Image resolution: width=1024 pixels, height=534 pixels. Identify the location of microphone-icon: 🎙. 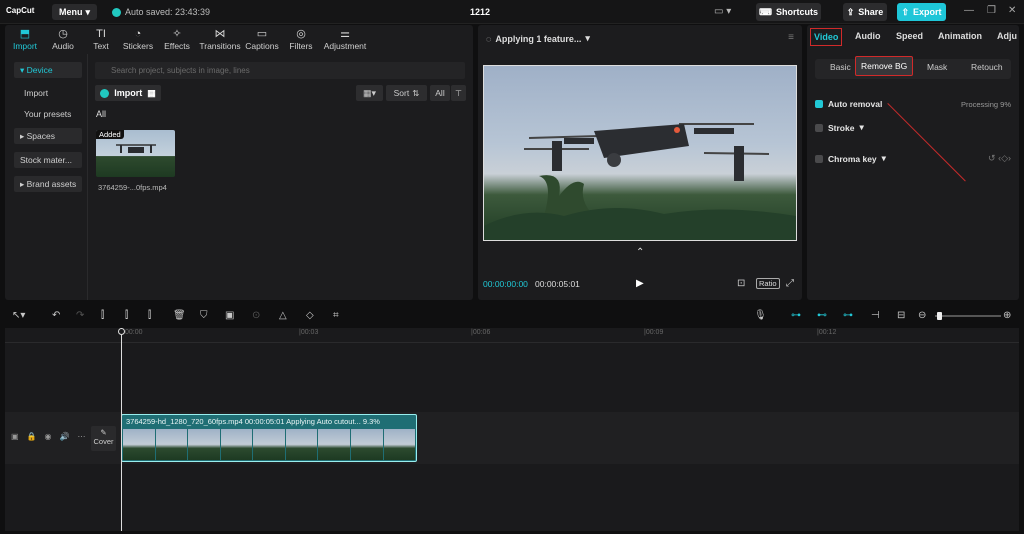
(760, 315).